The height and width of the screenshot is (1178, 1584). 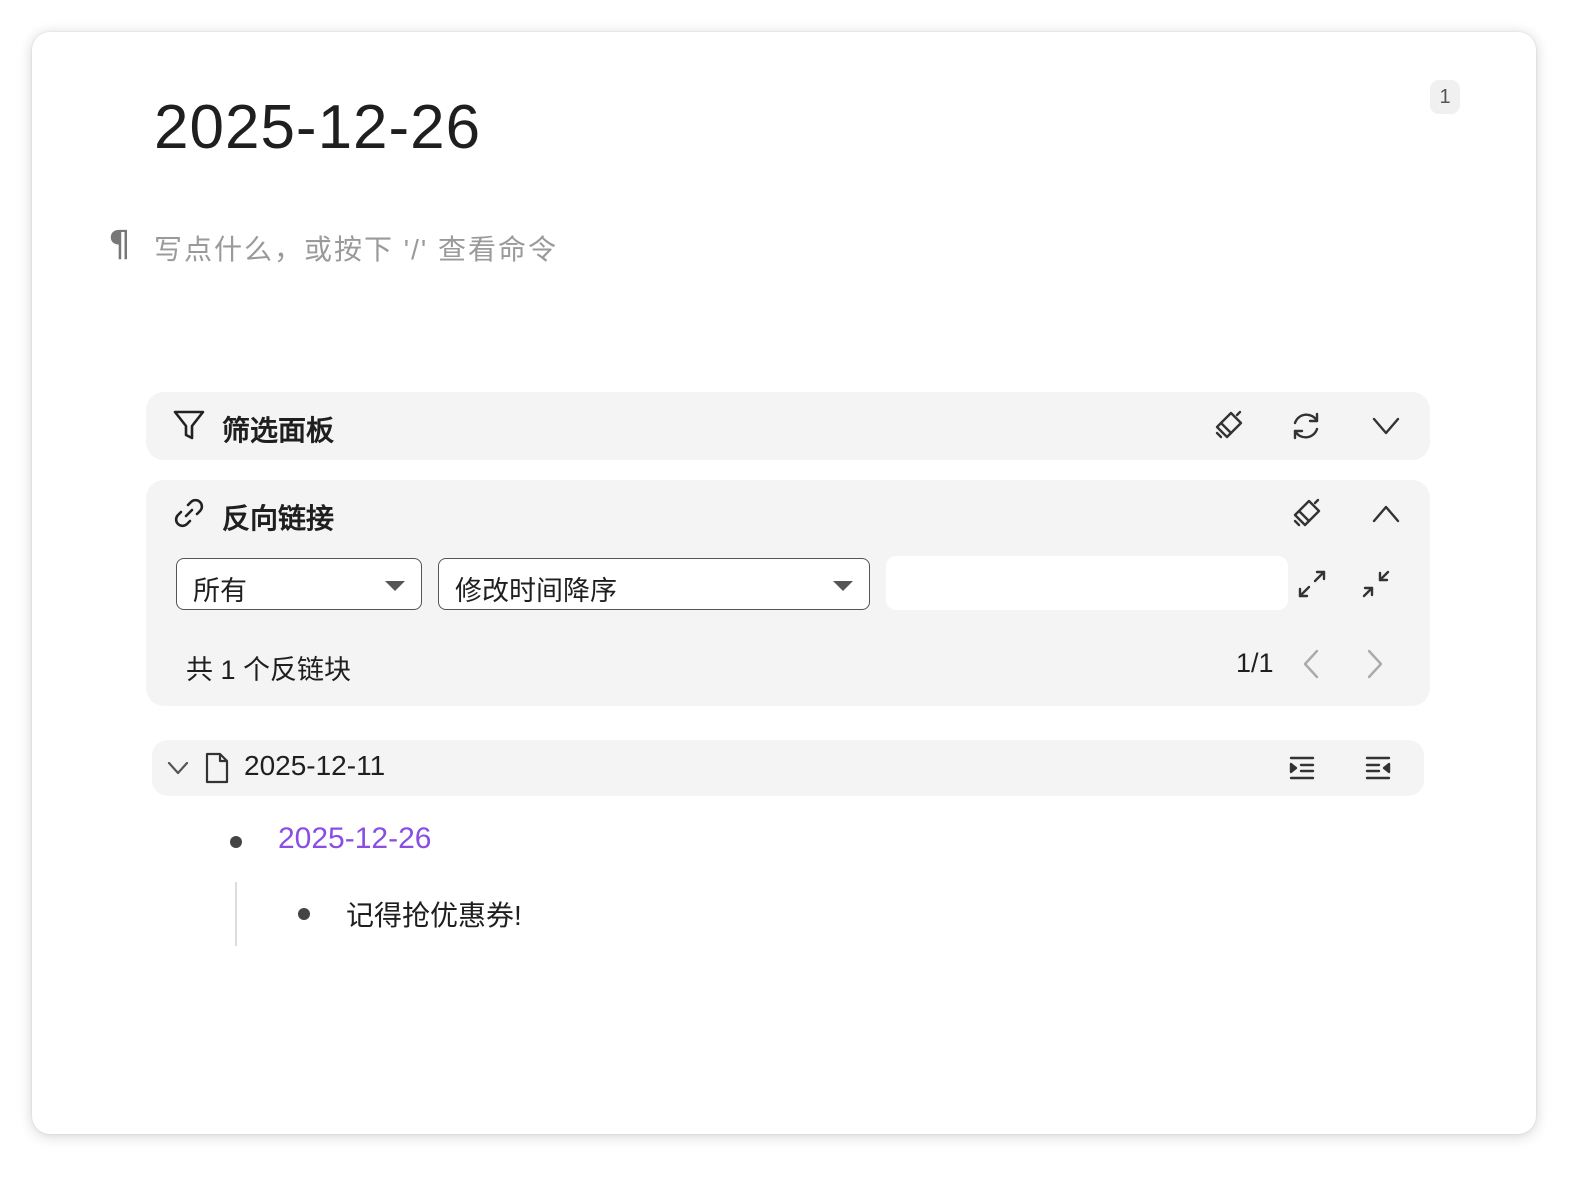 What do you see at coordinates (220, 591) in the screenshot?
I see `scope-select-value: 所有` at bounding box center [220, 591].